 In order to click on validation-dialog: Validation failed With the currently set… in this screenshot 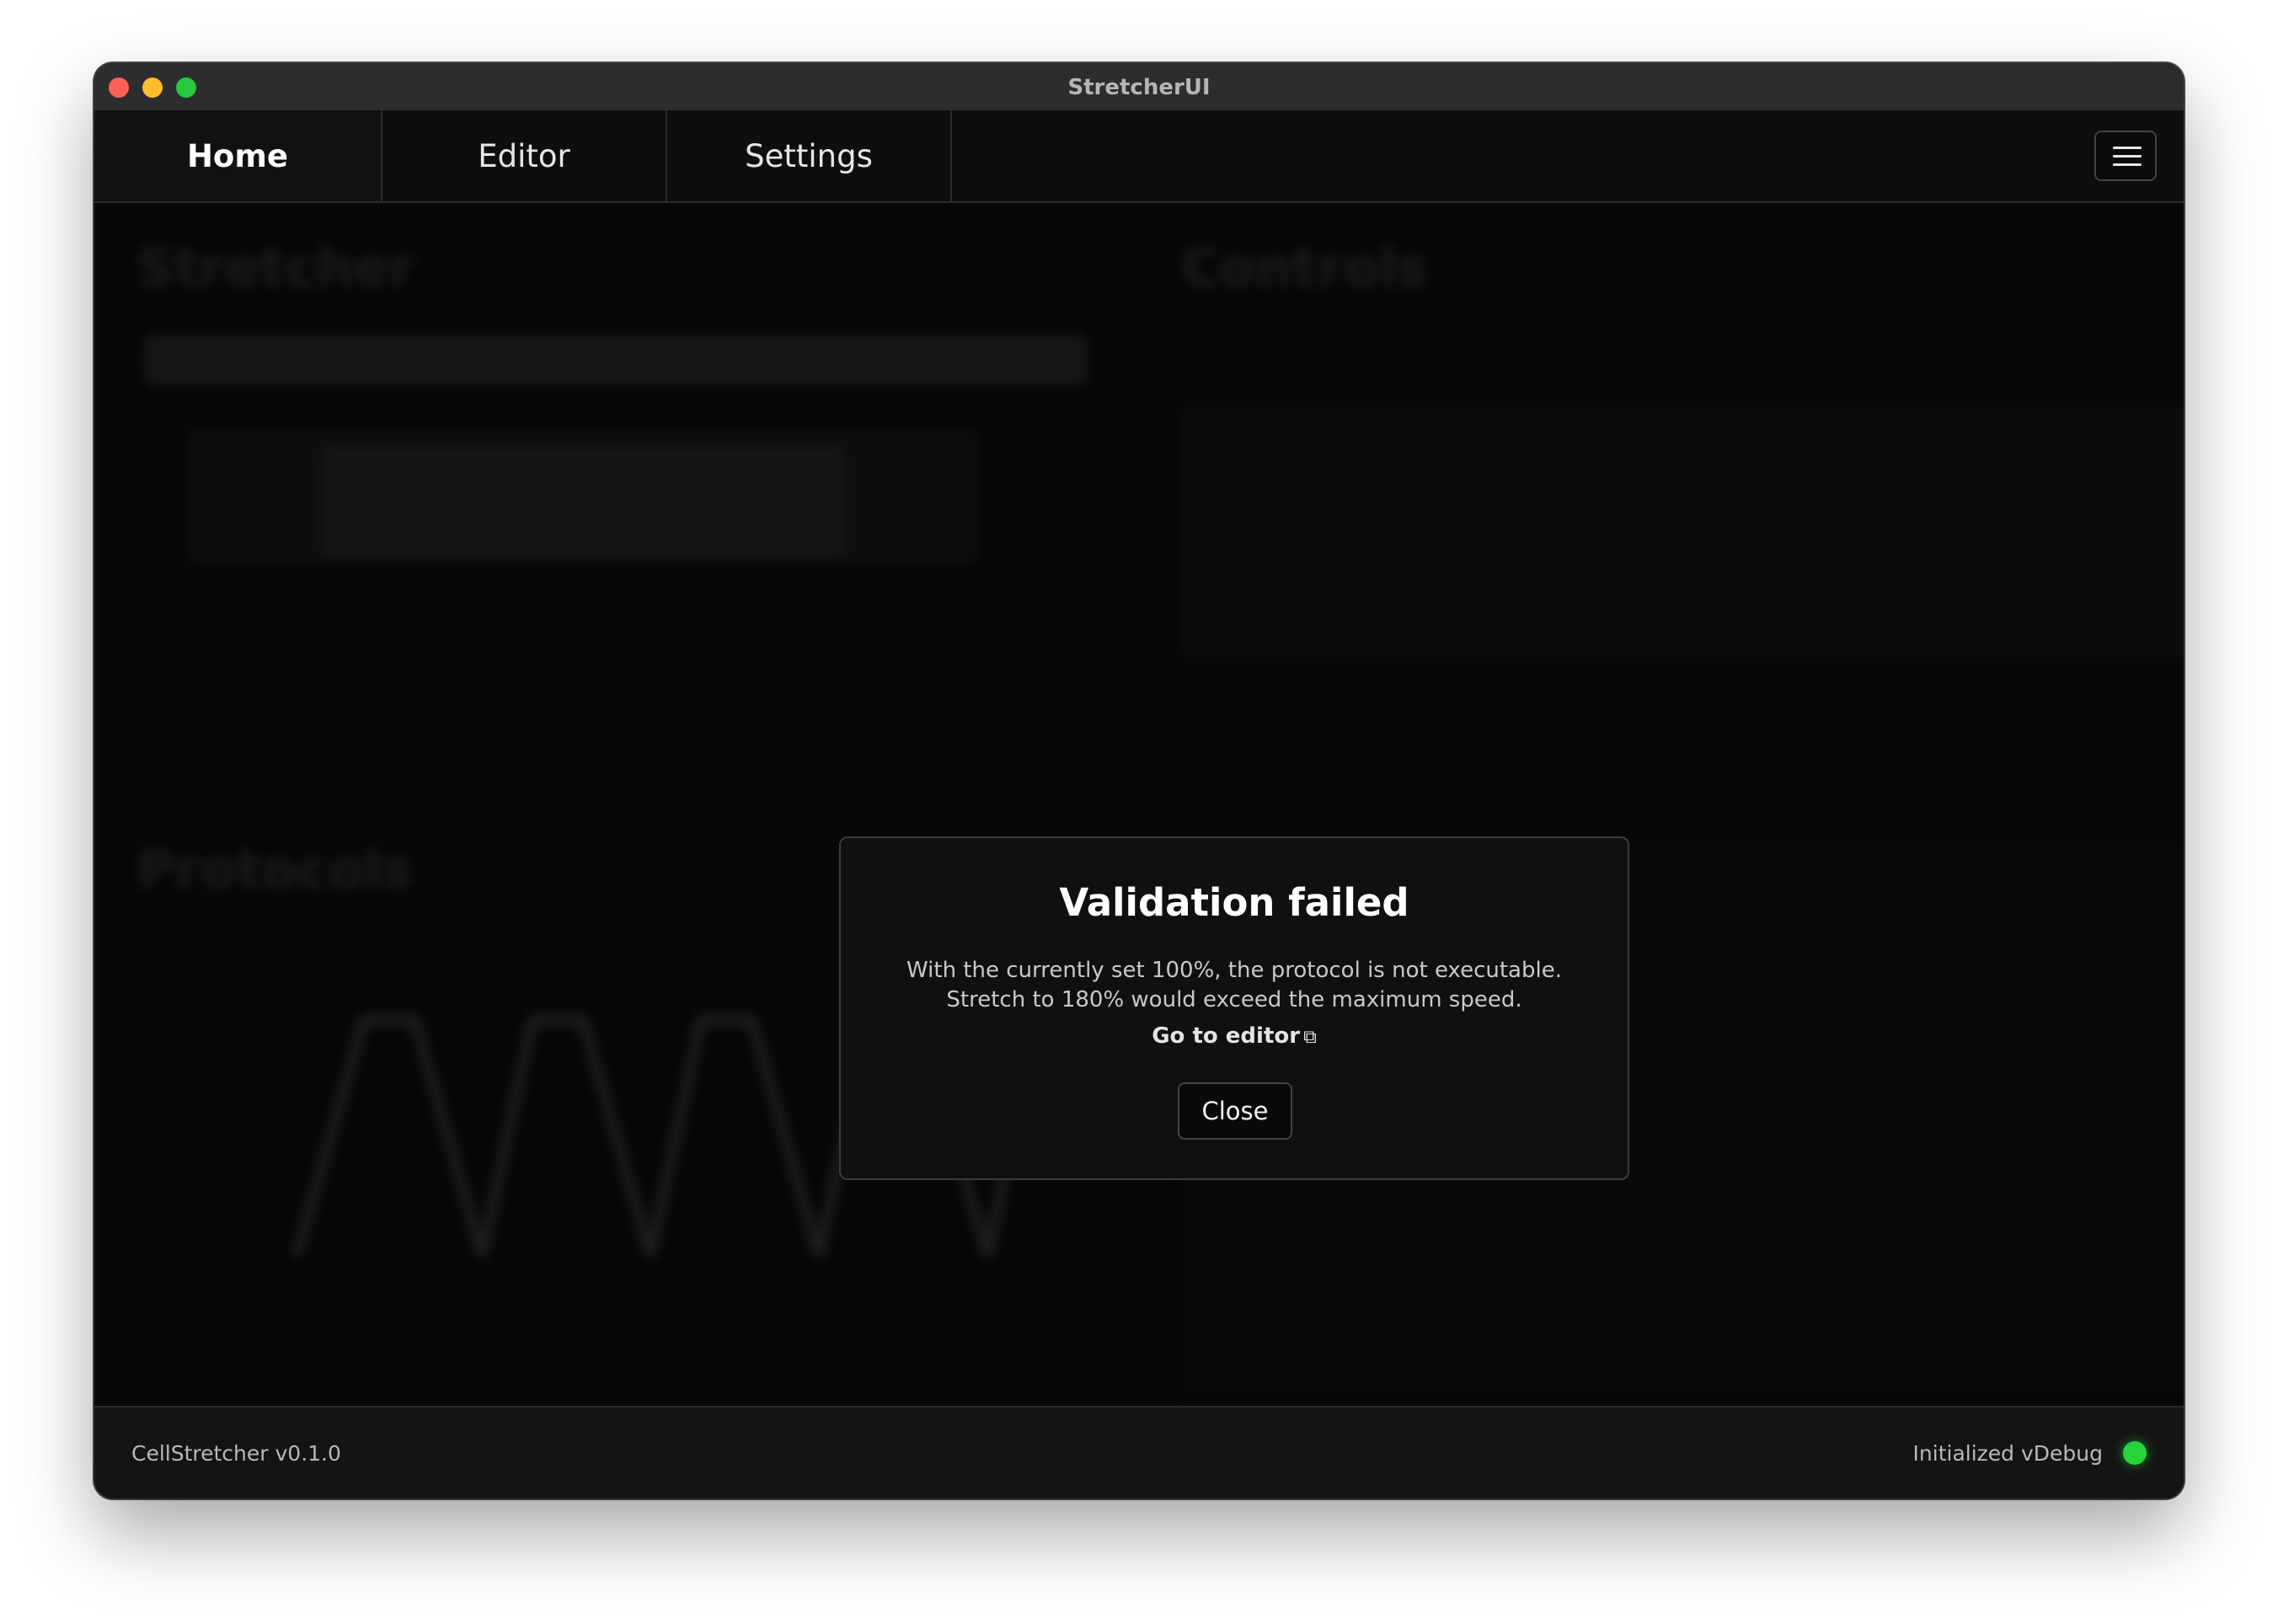, I will do `click(1234, 1008)`.